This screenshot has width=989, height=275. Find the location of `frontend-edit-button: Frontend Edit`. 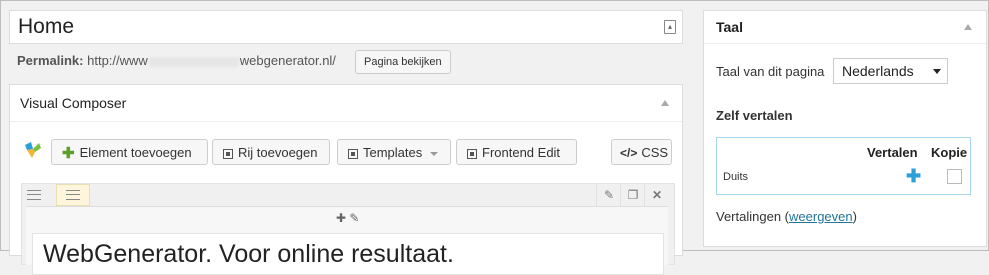

frontend-edit-button: Frontend Edit is located at coordinates (516, 152).